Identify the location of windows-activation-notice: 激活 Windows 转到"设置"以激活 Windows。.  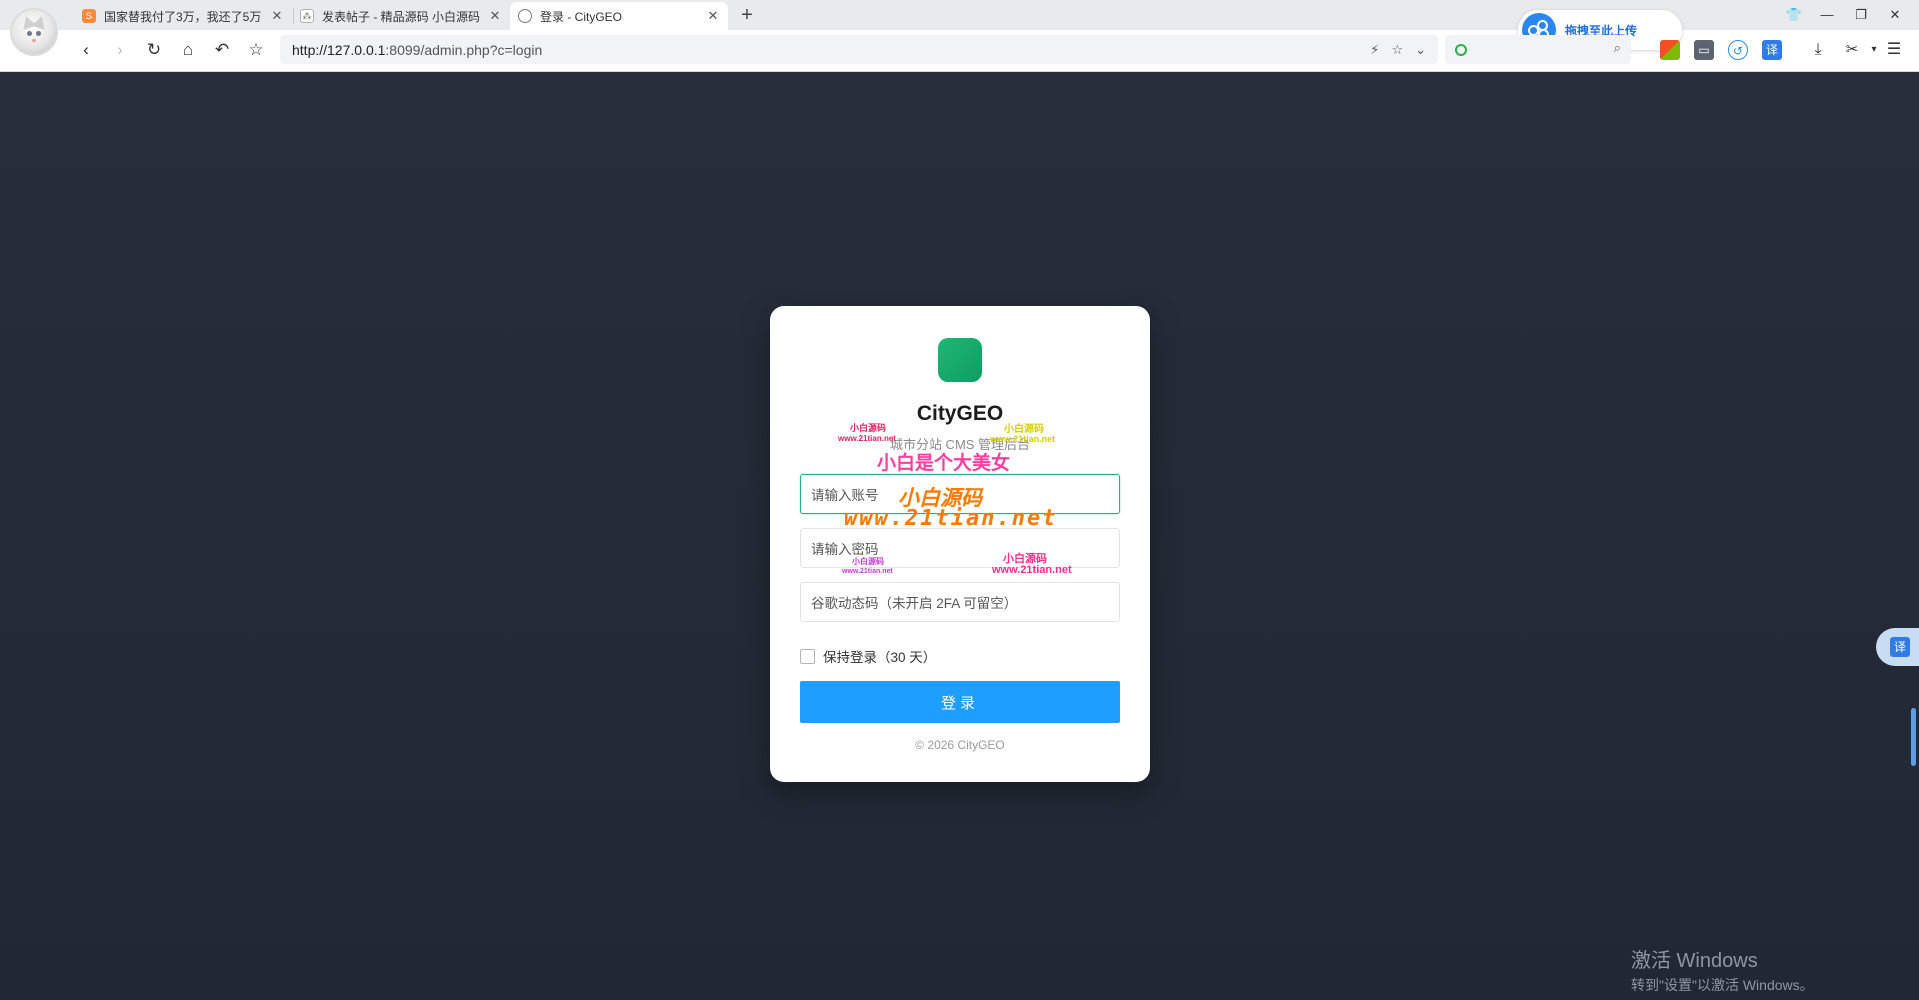
(1722, 969).